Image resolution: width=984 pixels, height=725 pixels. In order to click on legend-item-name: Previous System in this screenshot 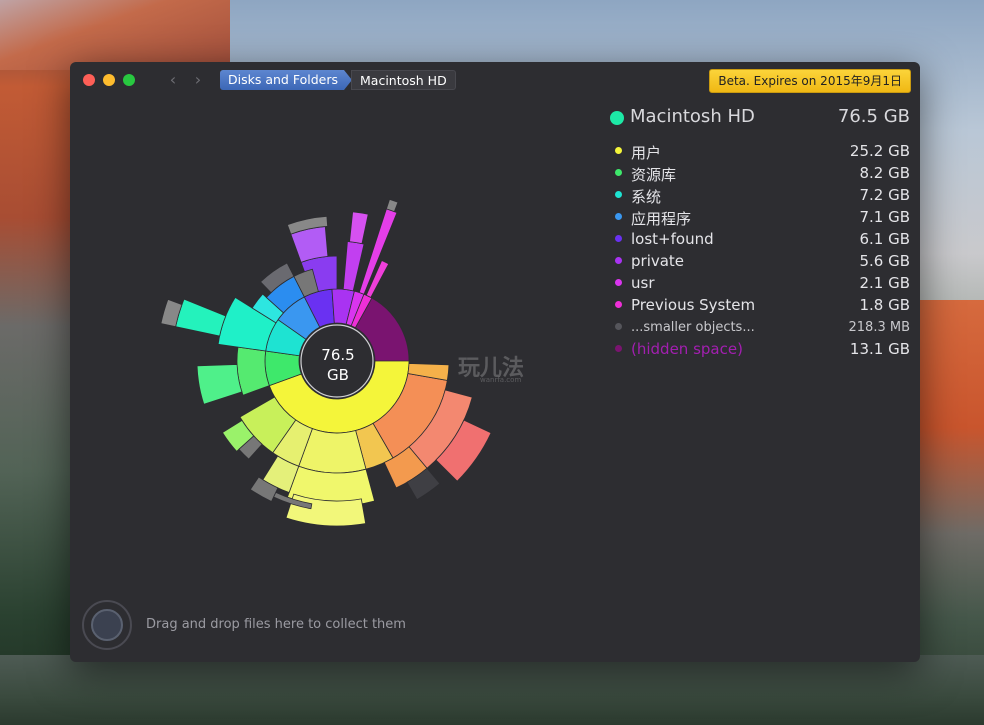, I will do `click(693, 305)`.